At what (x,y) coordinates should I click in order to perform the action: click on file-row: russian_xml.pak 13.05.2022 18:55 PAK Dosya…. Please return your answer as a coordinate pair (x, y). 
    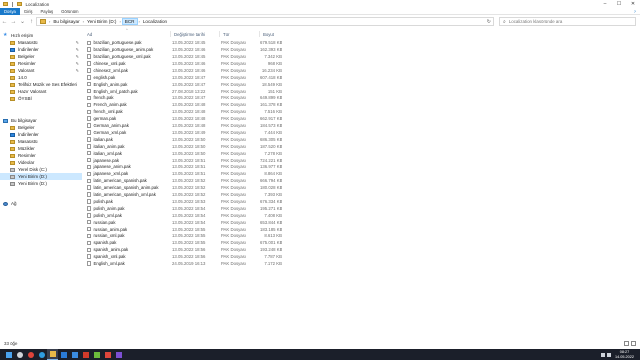
    Looking at the image, I should click on (361, 236).